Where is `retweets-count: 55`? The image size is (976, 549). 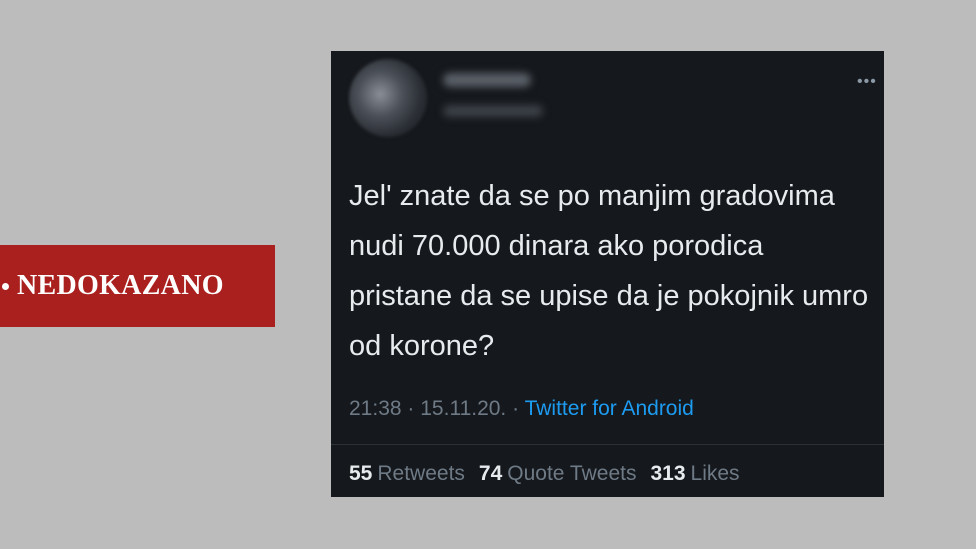 retweets-count: 55 is located at coordinates (361, 473).